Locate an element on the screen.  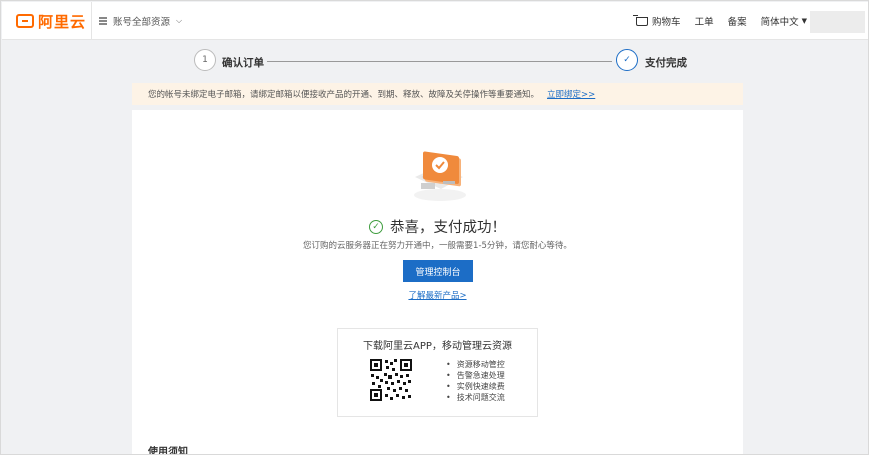
resource-selector: 账号全部资源 ⌵ is located at coordinates (140, 21).